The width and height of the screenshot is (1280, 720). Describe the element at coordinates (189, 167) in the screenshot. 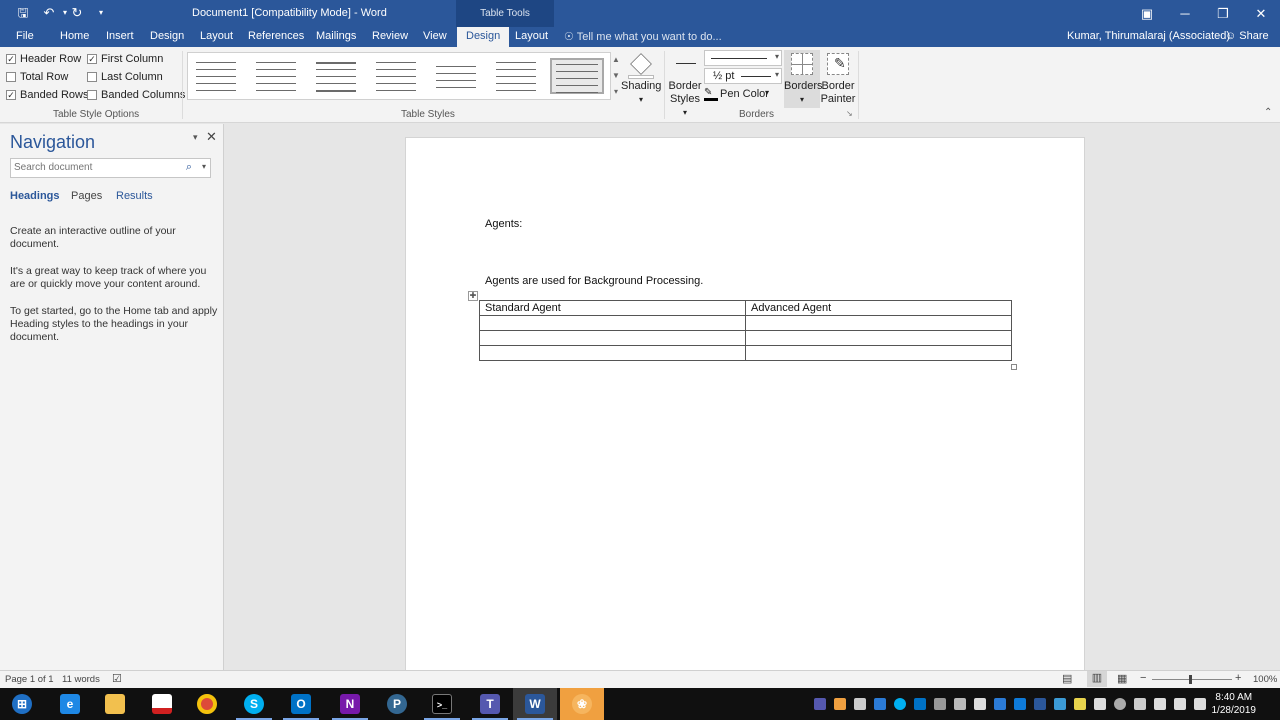

I see `search-icon: ⌕` at that location.